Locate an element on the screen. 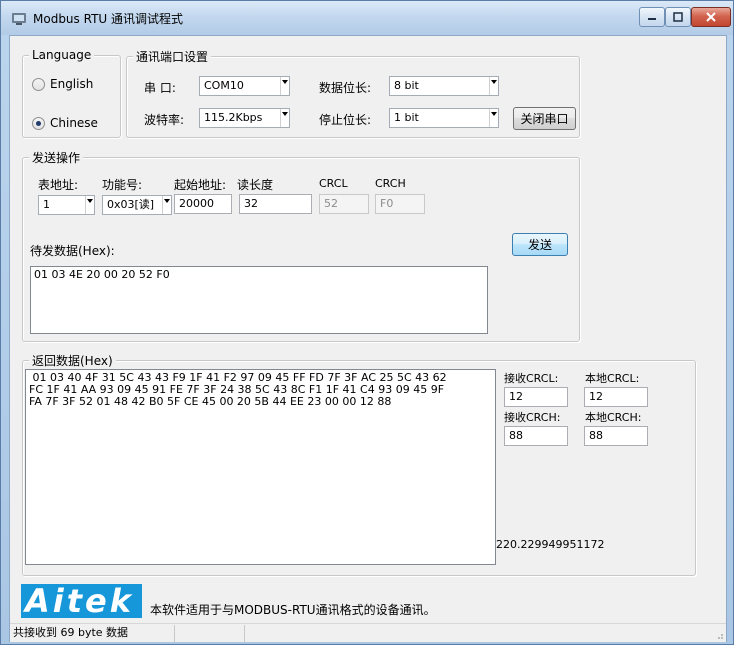 The width and height of the screenshot is (734, 645). stopbits-value: 1 bit is located at coordinates (406, 117).